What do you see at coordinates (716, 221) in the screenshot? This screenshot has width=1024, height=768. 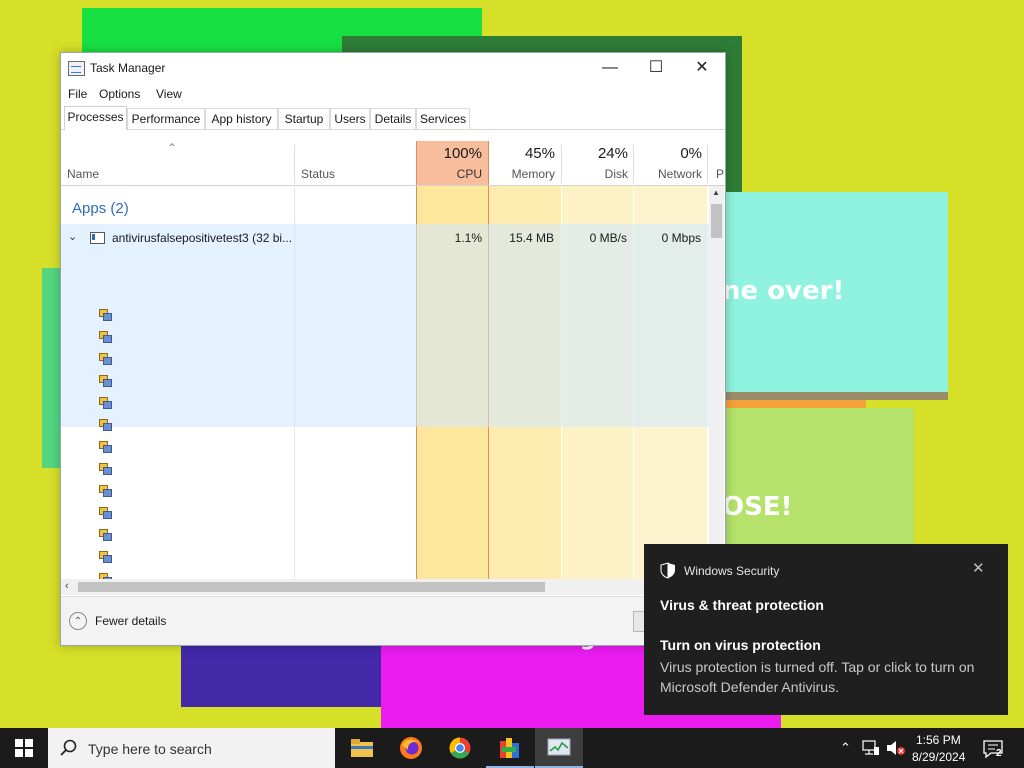 I see `vertical-scroll-thumb` at bounding box center [716, 221].